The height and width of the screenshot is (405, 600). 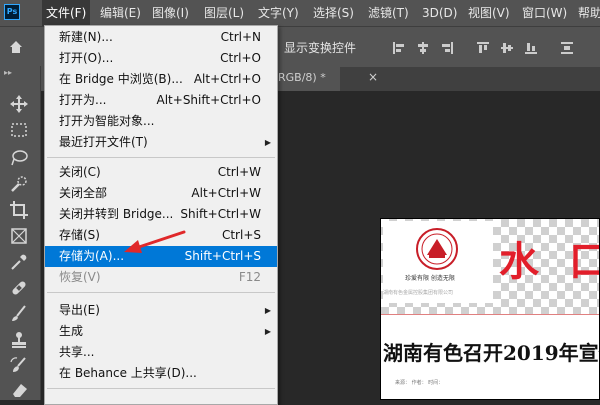 What do you see at coordinates (423, 48) in the screenshot?
I see `align-center-icon` at bounding box center [423, 48].